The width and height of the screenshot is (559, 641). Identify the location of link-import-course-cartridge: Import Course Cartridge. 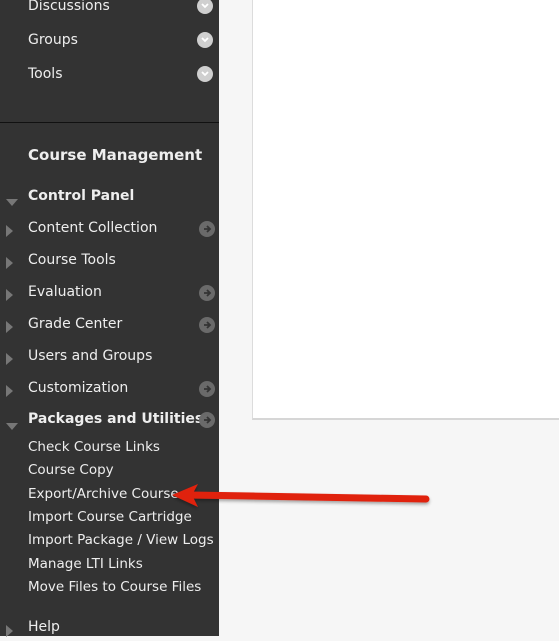
(110, 517).